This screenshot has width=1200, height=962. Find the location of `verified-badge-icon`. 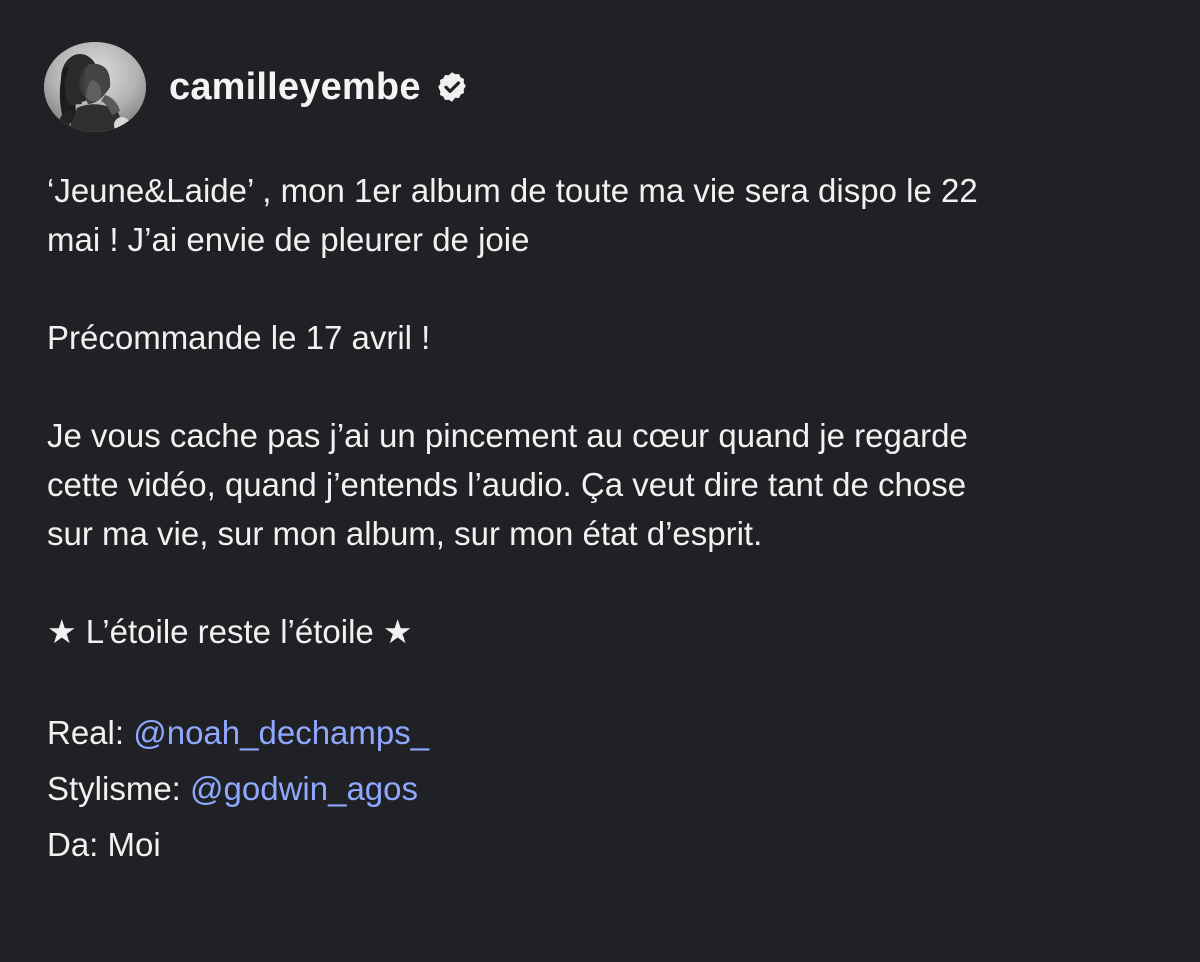

verified-badge-icon is located at coordinates (452, 87).